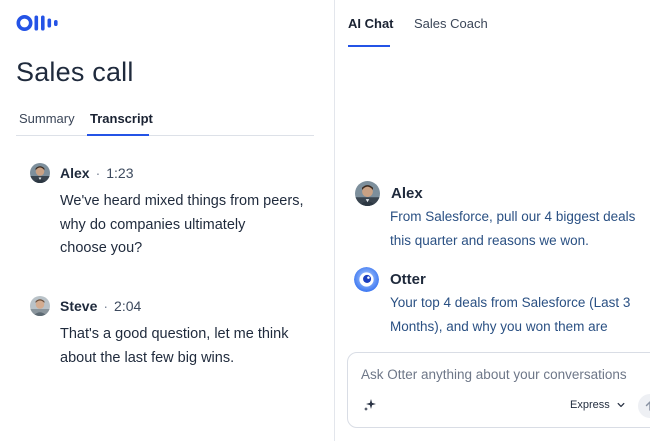  What do you see at coordinates (153, 224) in the screenshot?
I see `message-line: why do companies ultimately` at bounding box center [153, 224].